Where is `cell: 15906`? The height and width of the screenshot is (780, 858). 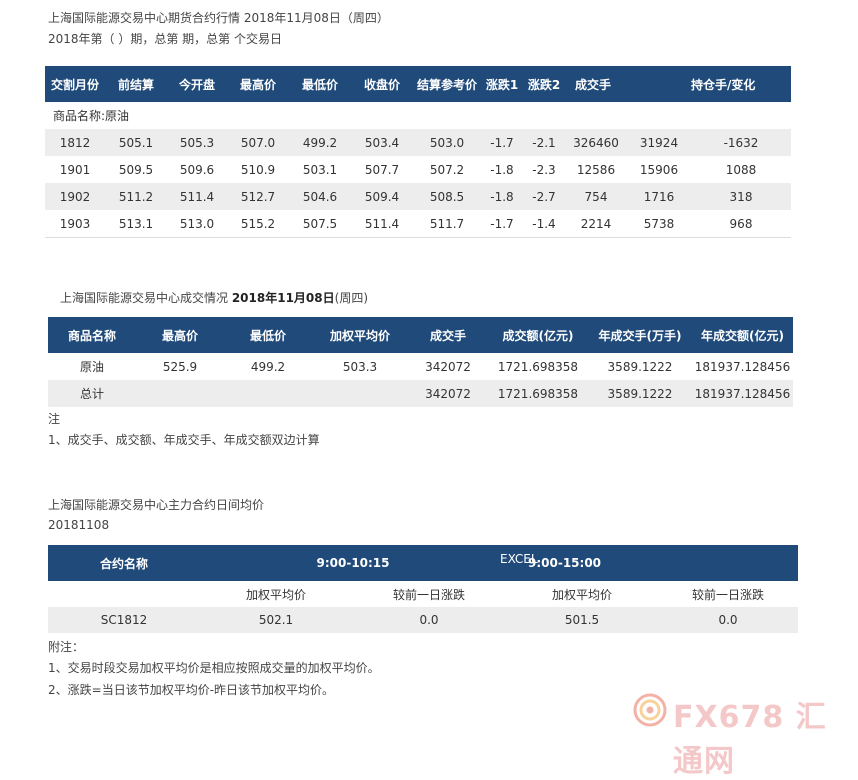
cell: 15906 is located at coordinates (659, 169).